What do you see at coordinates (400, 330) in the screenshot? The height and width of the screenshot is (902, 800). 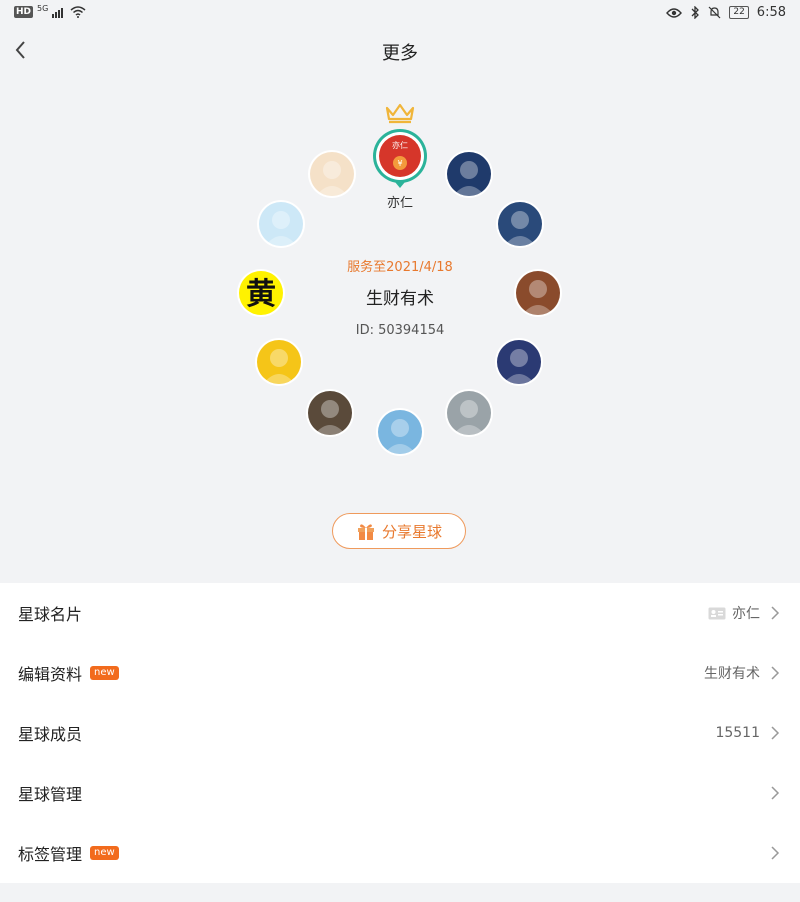 I see `group-id: ID: 50394154` at bounding box center [400, 330].